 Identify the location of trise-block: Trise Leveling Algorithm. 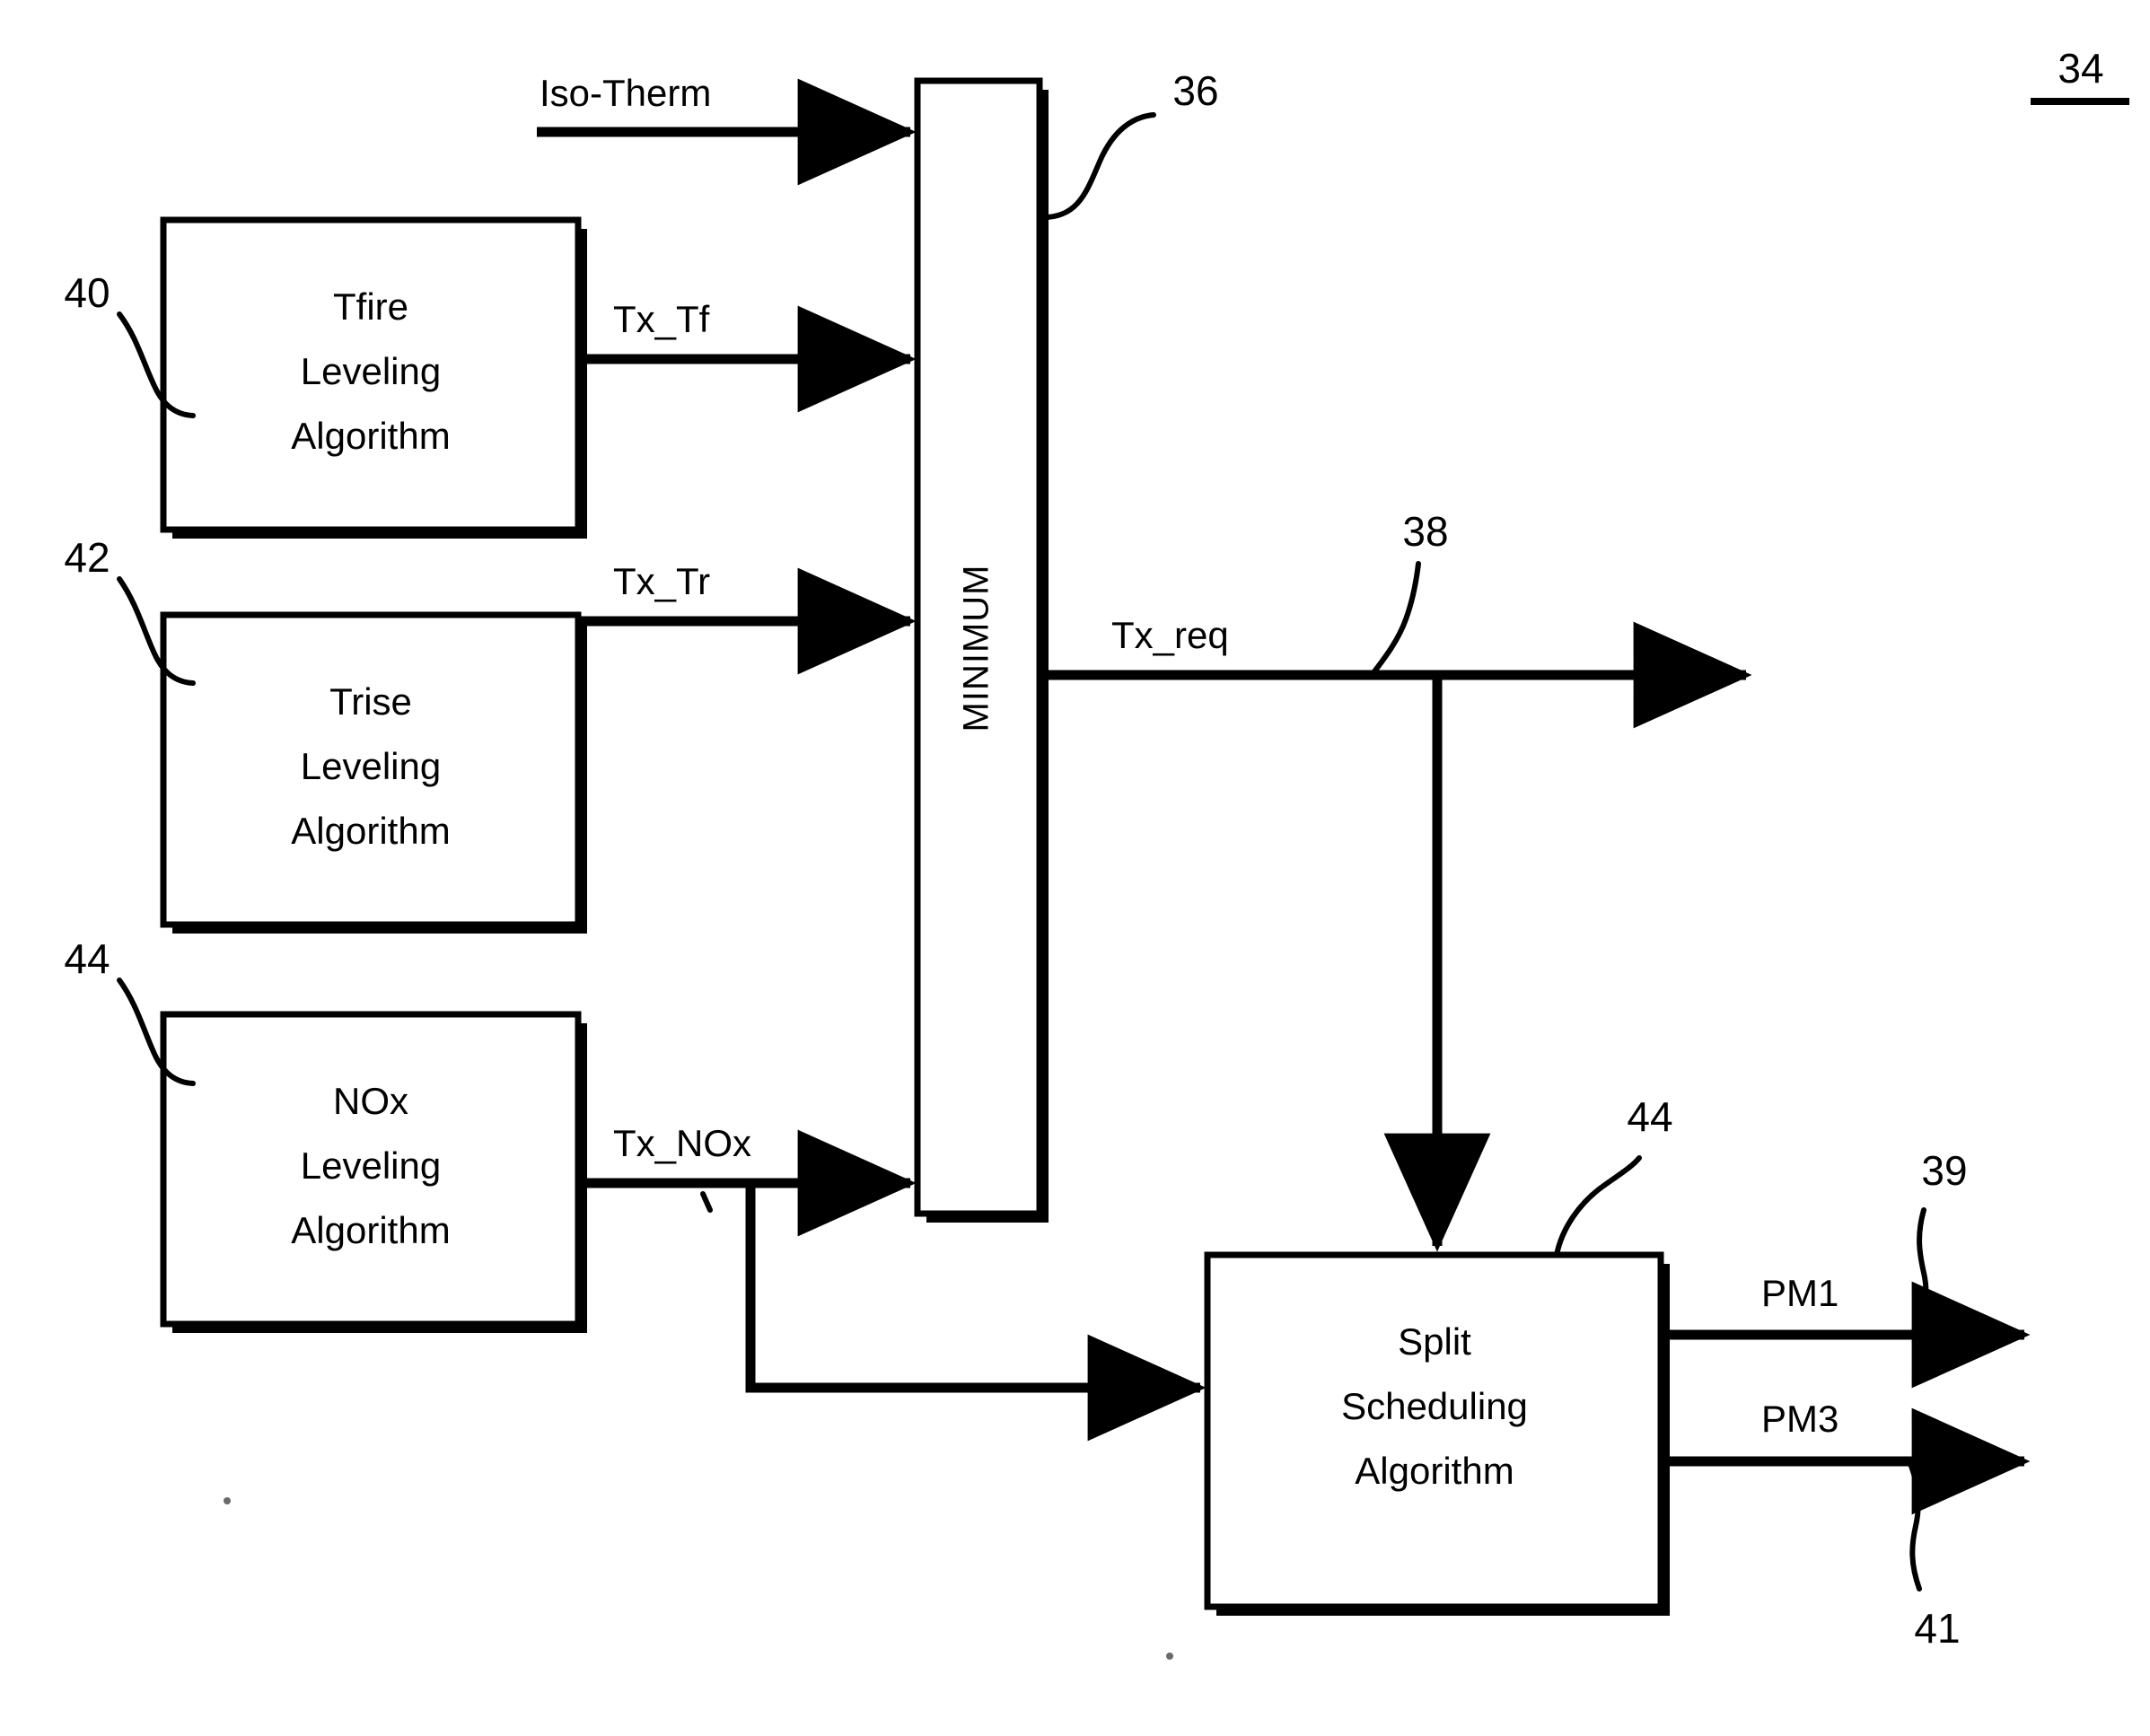
(373, 772).